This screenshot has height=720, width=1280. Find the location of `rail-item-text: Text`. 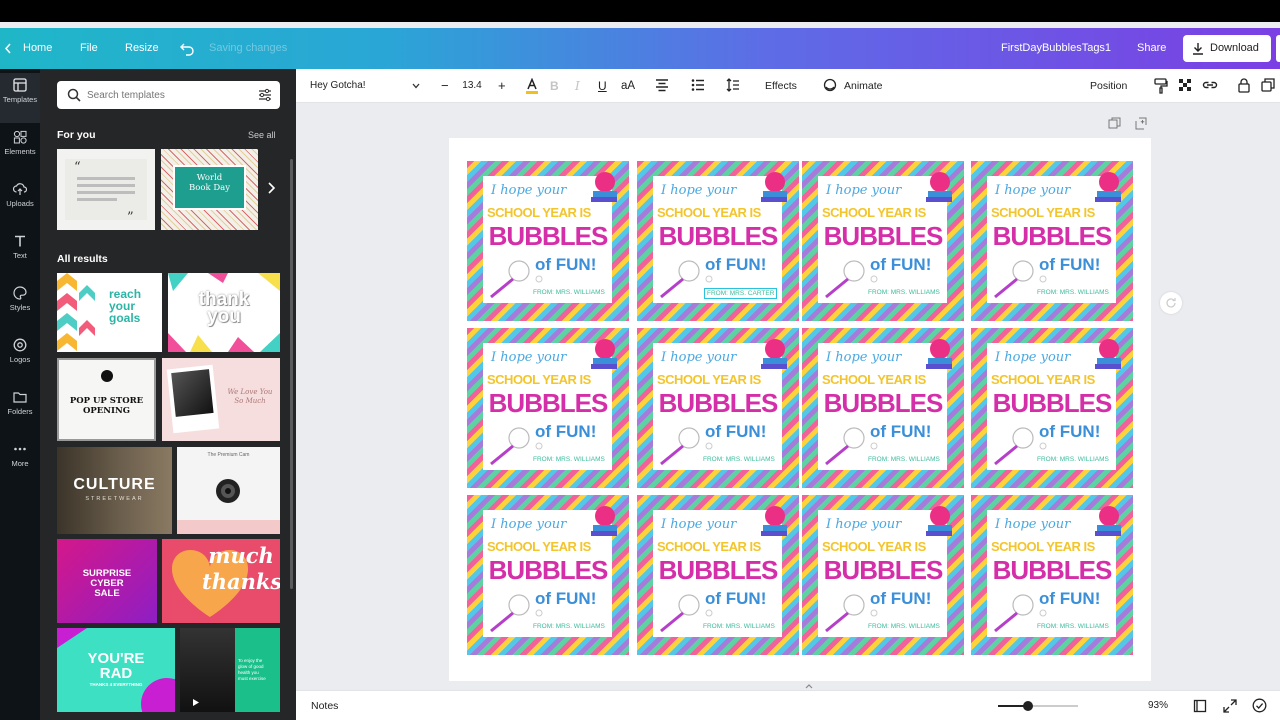

rail-item-text: Text is located at coordinates (20, 254).